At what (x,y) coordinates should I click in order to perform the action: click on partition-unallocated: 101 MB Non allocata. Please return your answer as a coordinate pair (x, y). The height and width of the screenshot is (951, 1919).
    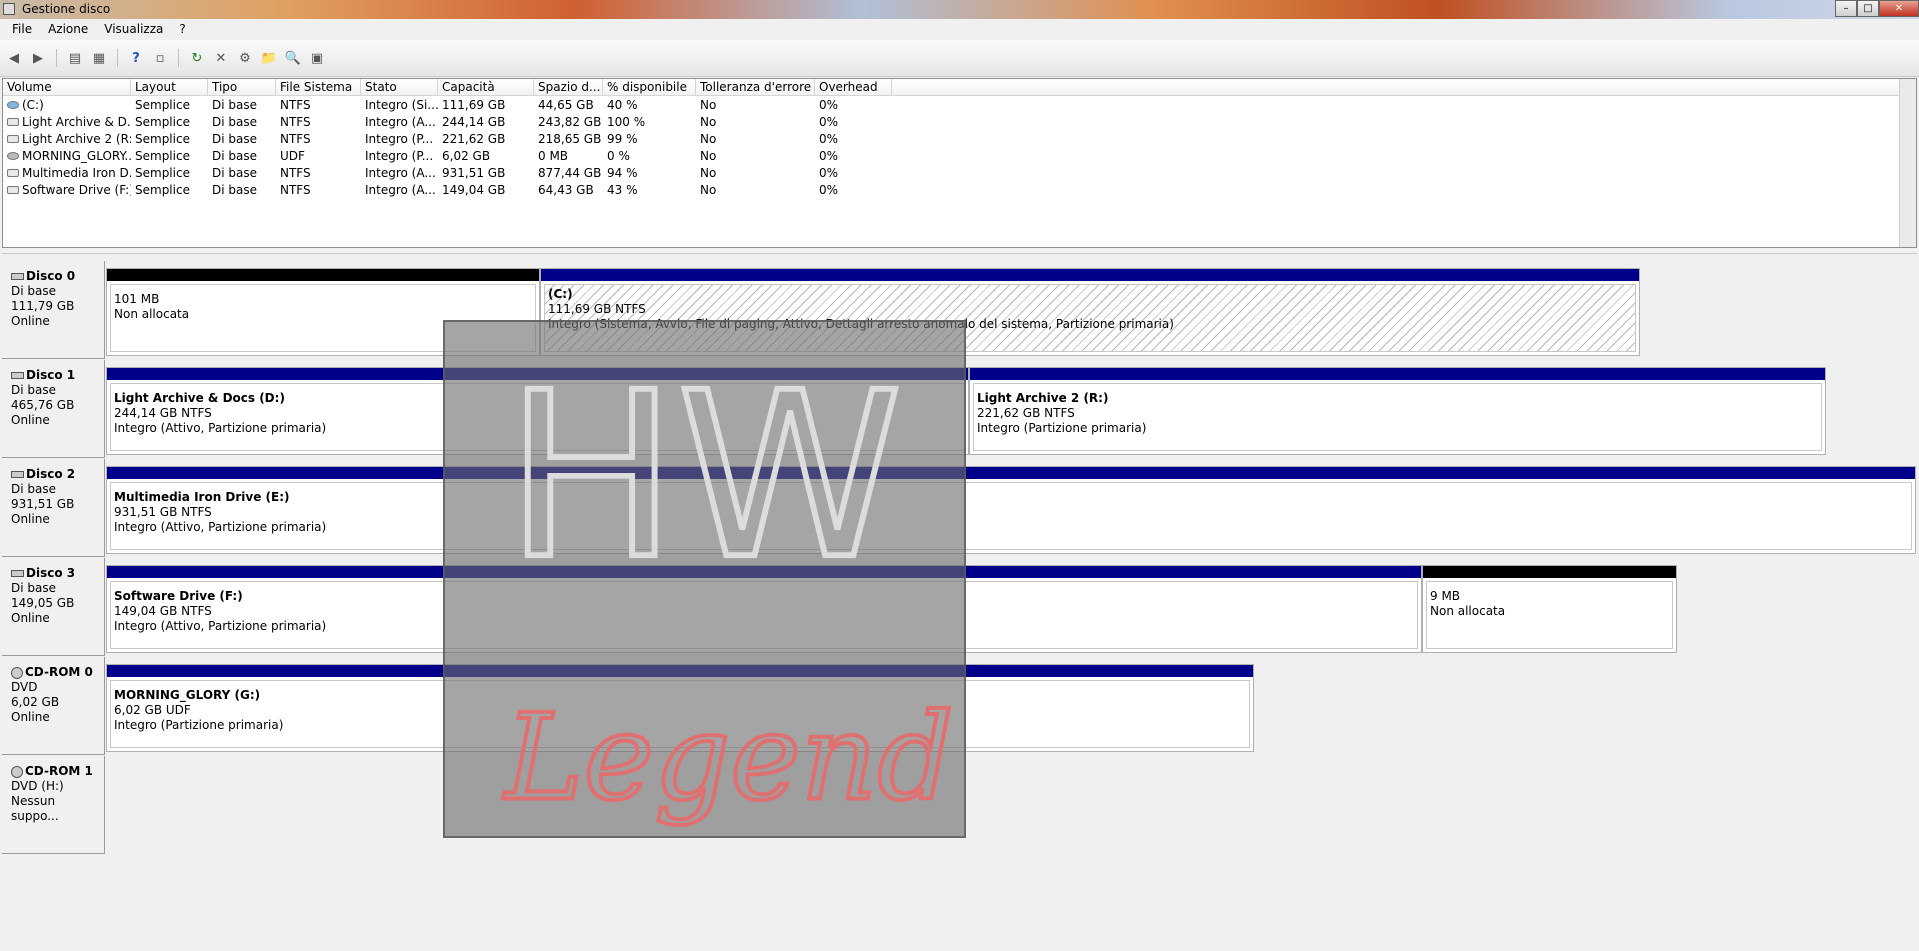
    Looking at the image, I should click on (323, 312).